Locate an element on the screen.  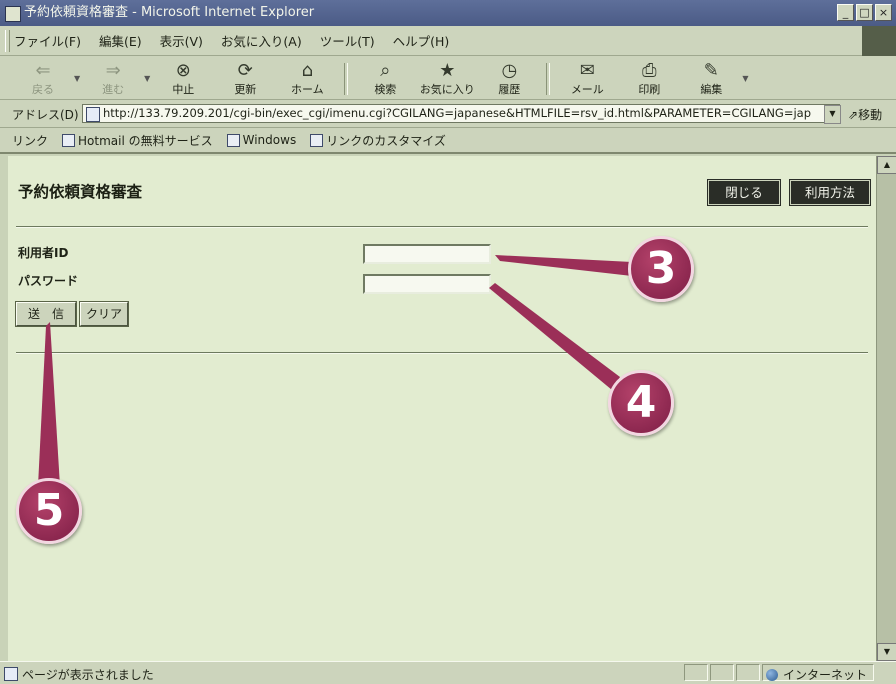
restore-button: □ is located at coordinates (864, 12).